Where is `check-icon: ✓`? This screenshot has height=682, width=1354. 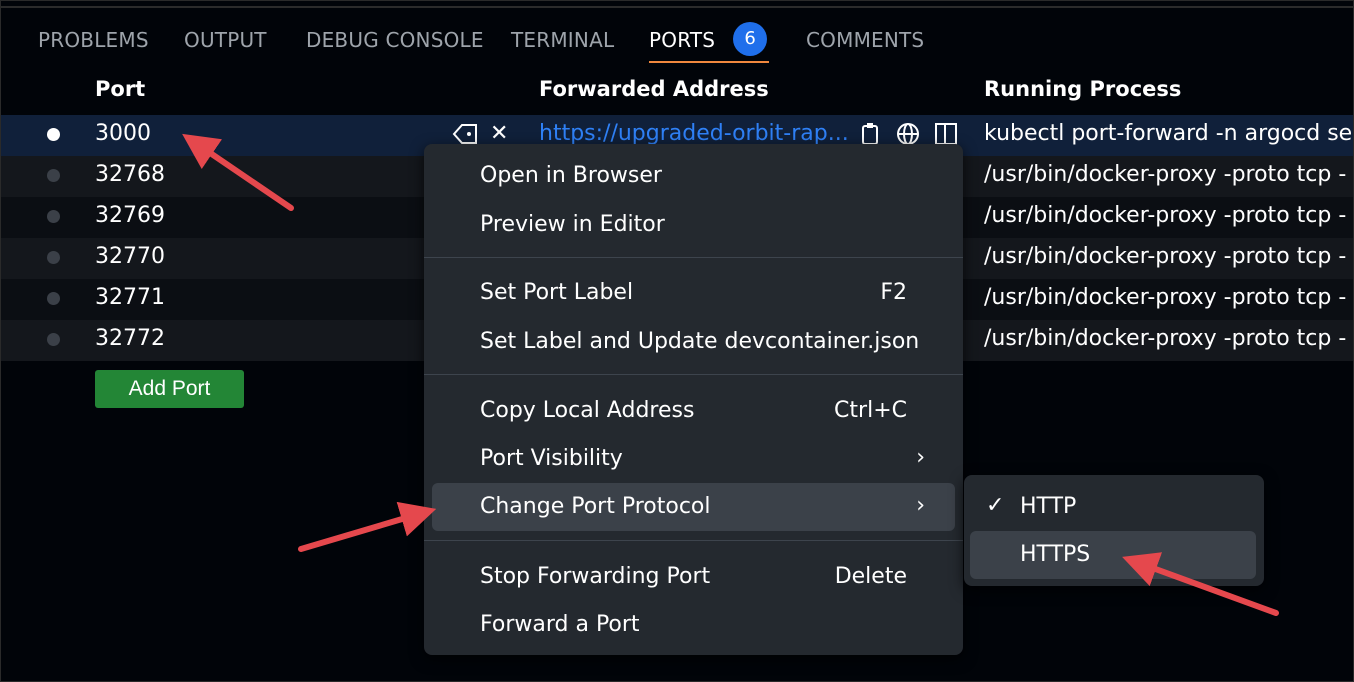 check-icon: ✓ is located at coordinates (995, 505).